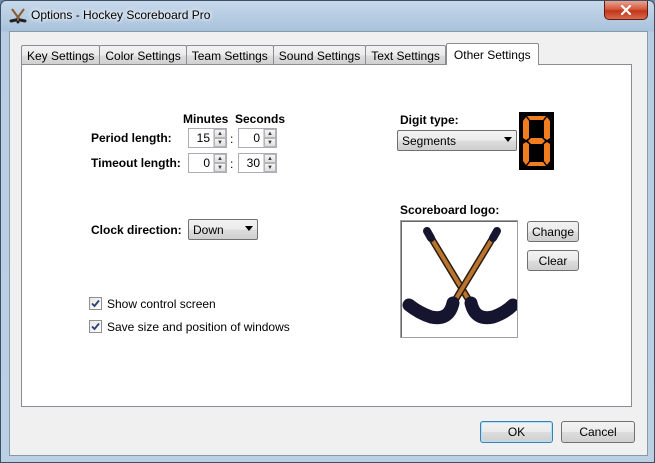 Image resolution: width=655 pixels, height=463 pixels. Describe the element at coordinates (536, 118) in the screenshot. I see `segment-a` at that location.